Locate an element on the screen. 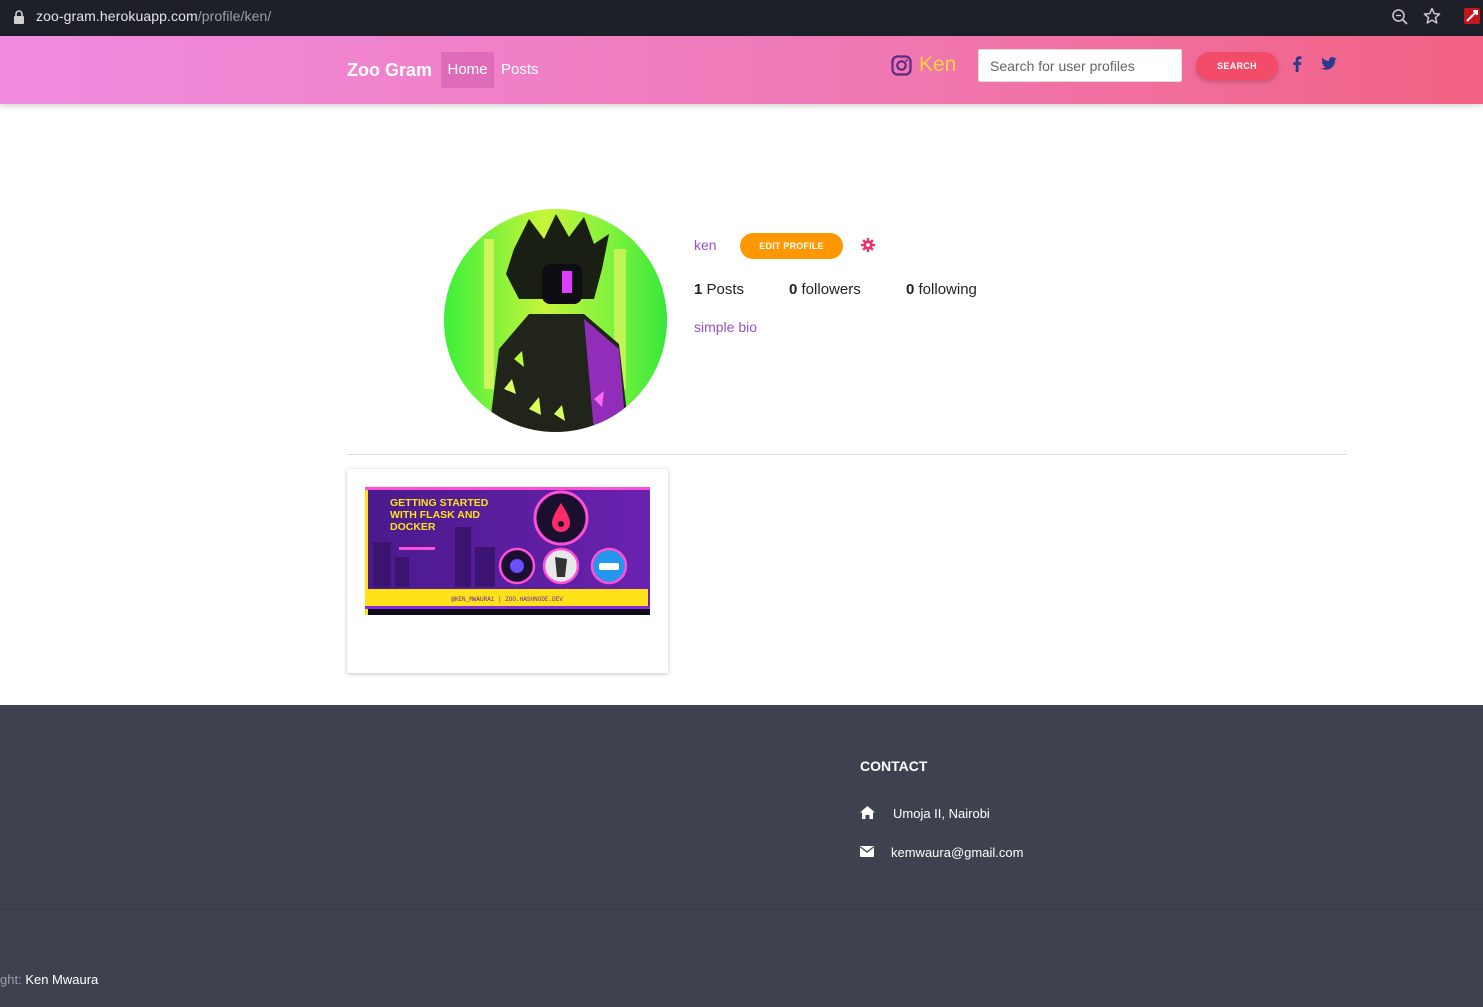 The width and height of the screenshot is (1483, 1007). browser-url-bar: zoo-gram.herokuapp.com/profile/ken/ is located at coordinates (741, 18).